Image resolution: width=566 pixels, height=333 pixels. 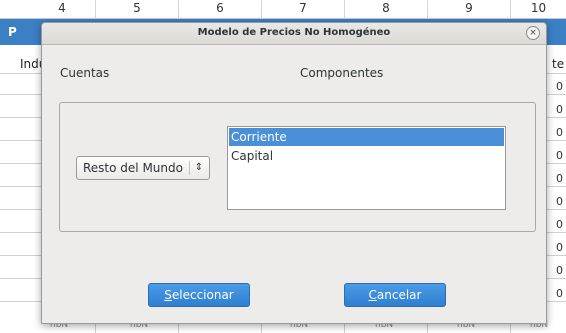 I want to click on close-icon: ×, so click(x=533, y=33).